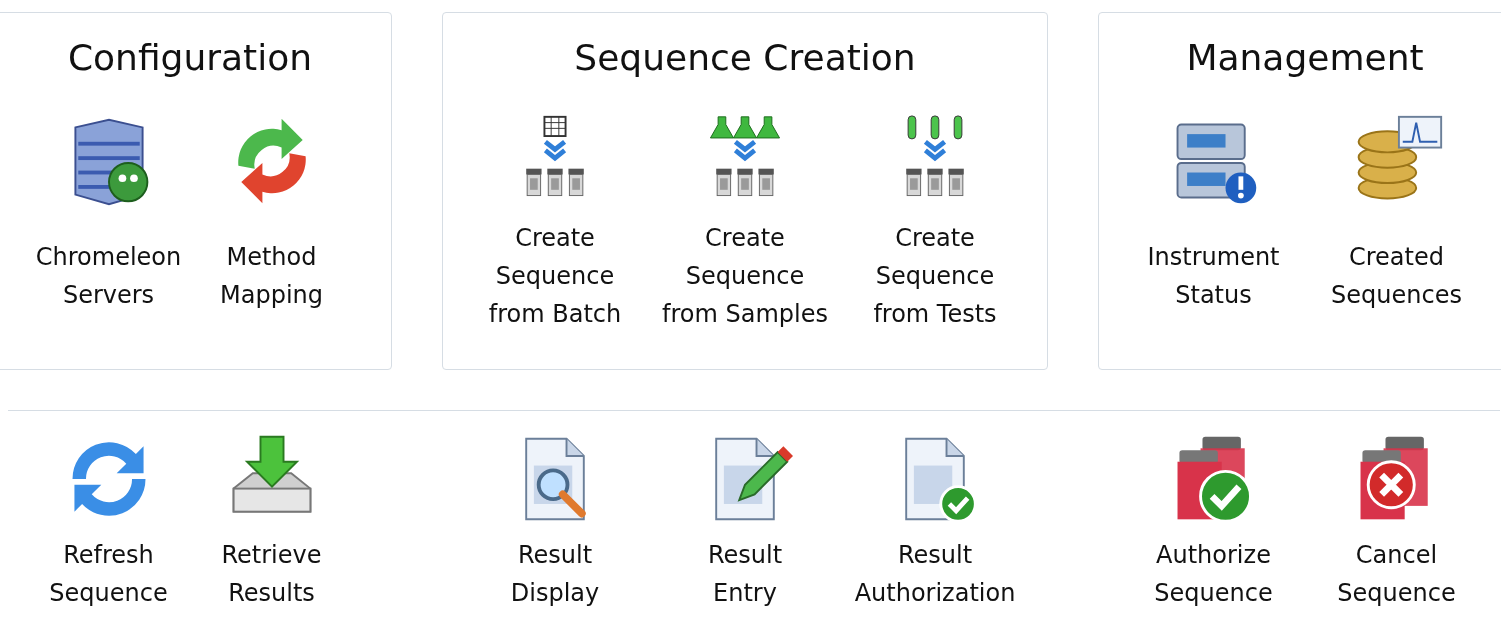  Describe the element at coordinates (1305, 58) in the screenshot. I see `panel-title: Management` at that location.